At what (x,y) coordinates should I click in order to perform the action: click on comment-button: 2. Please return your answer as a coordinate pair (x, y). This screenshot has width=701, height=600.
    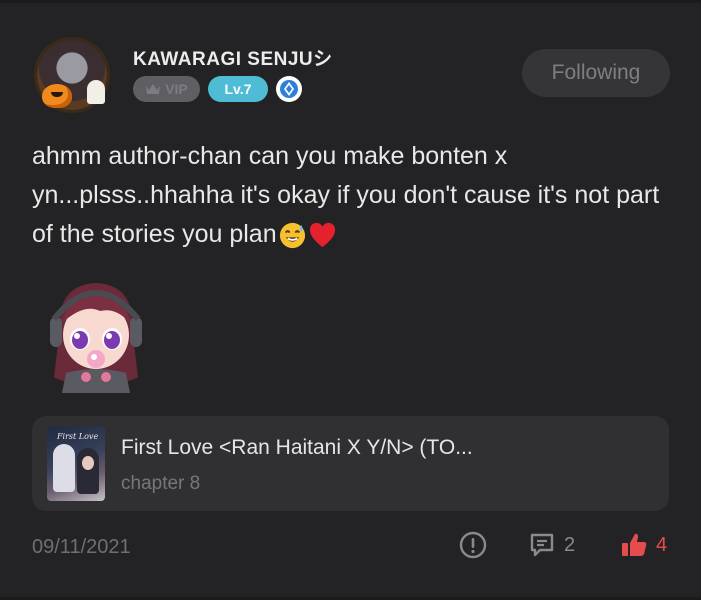
    Looking at the image, I should click on (551, 545).